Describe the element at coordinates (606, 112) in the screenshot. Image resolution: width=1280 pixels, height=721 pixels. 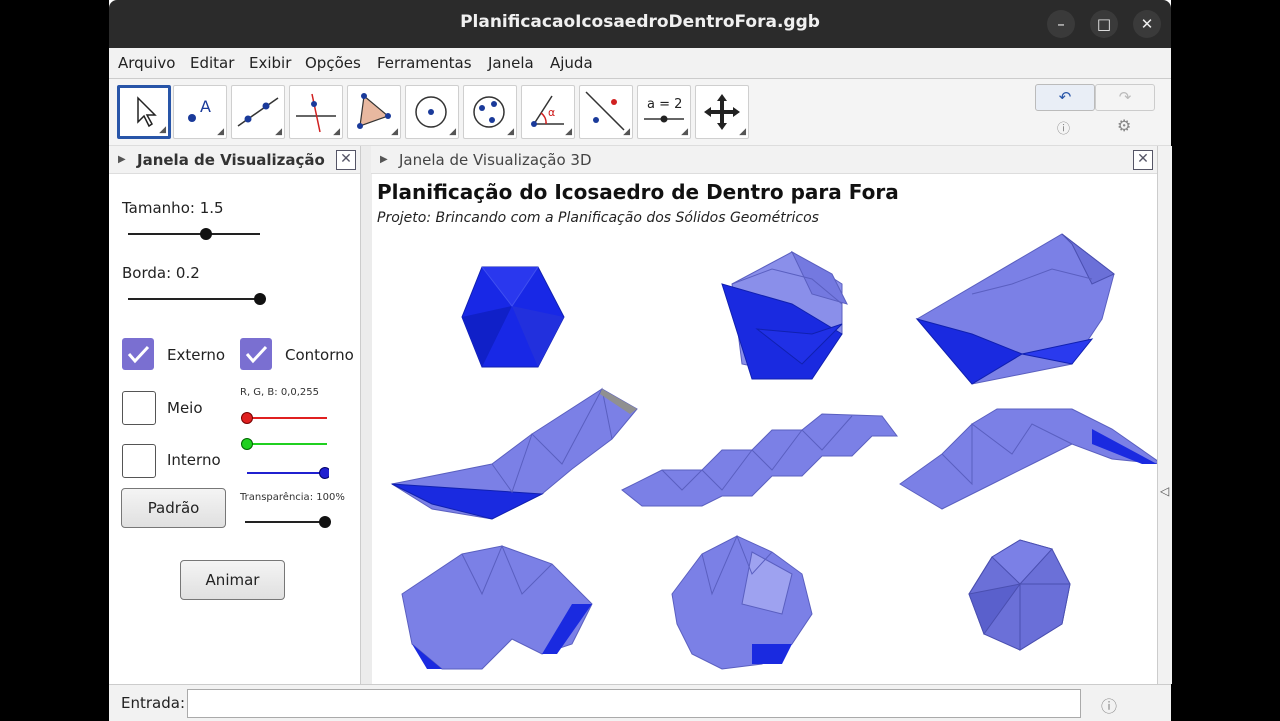
I see `reflect-tool-button: ◢` at that location.